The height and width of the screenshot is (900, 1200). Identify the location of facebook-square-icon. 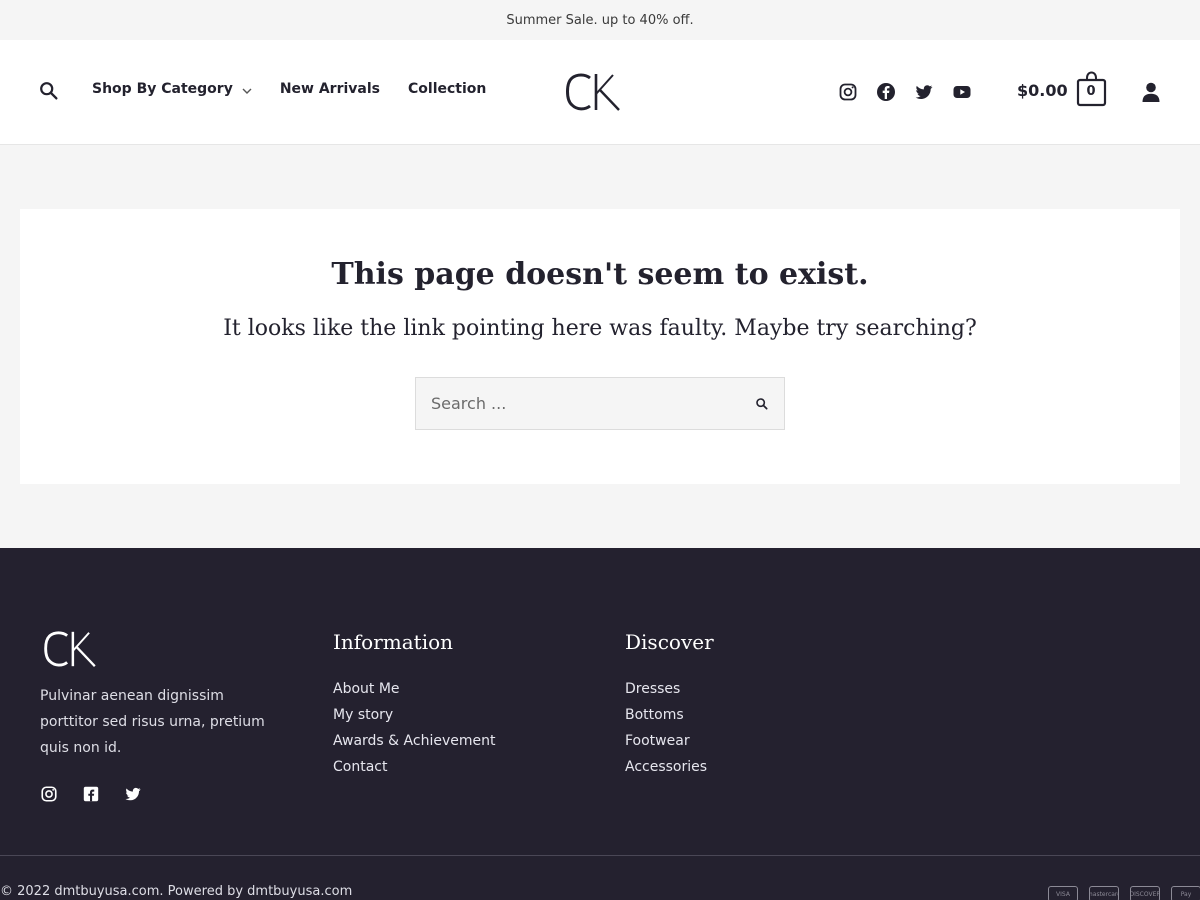
(91, 794).